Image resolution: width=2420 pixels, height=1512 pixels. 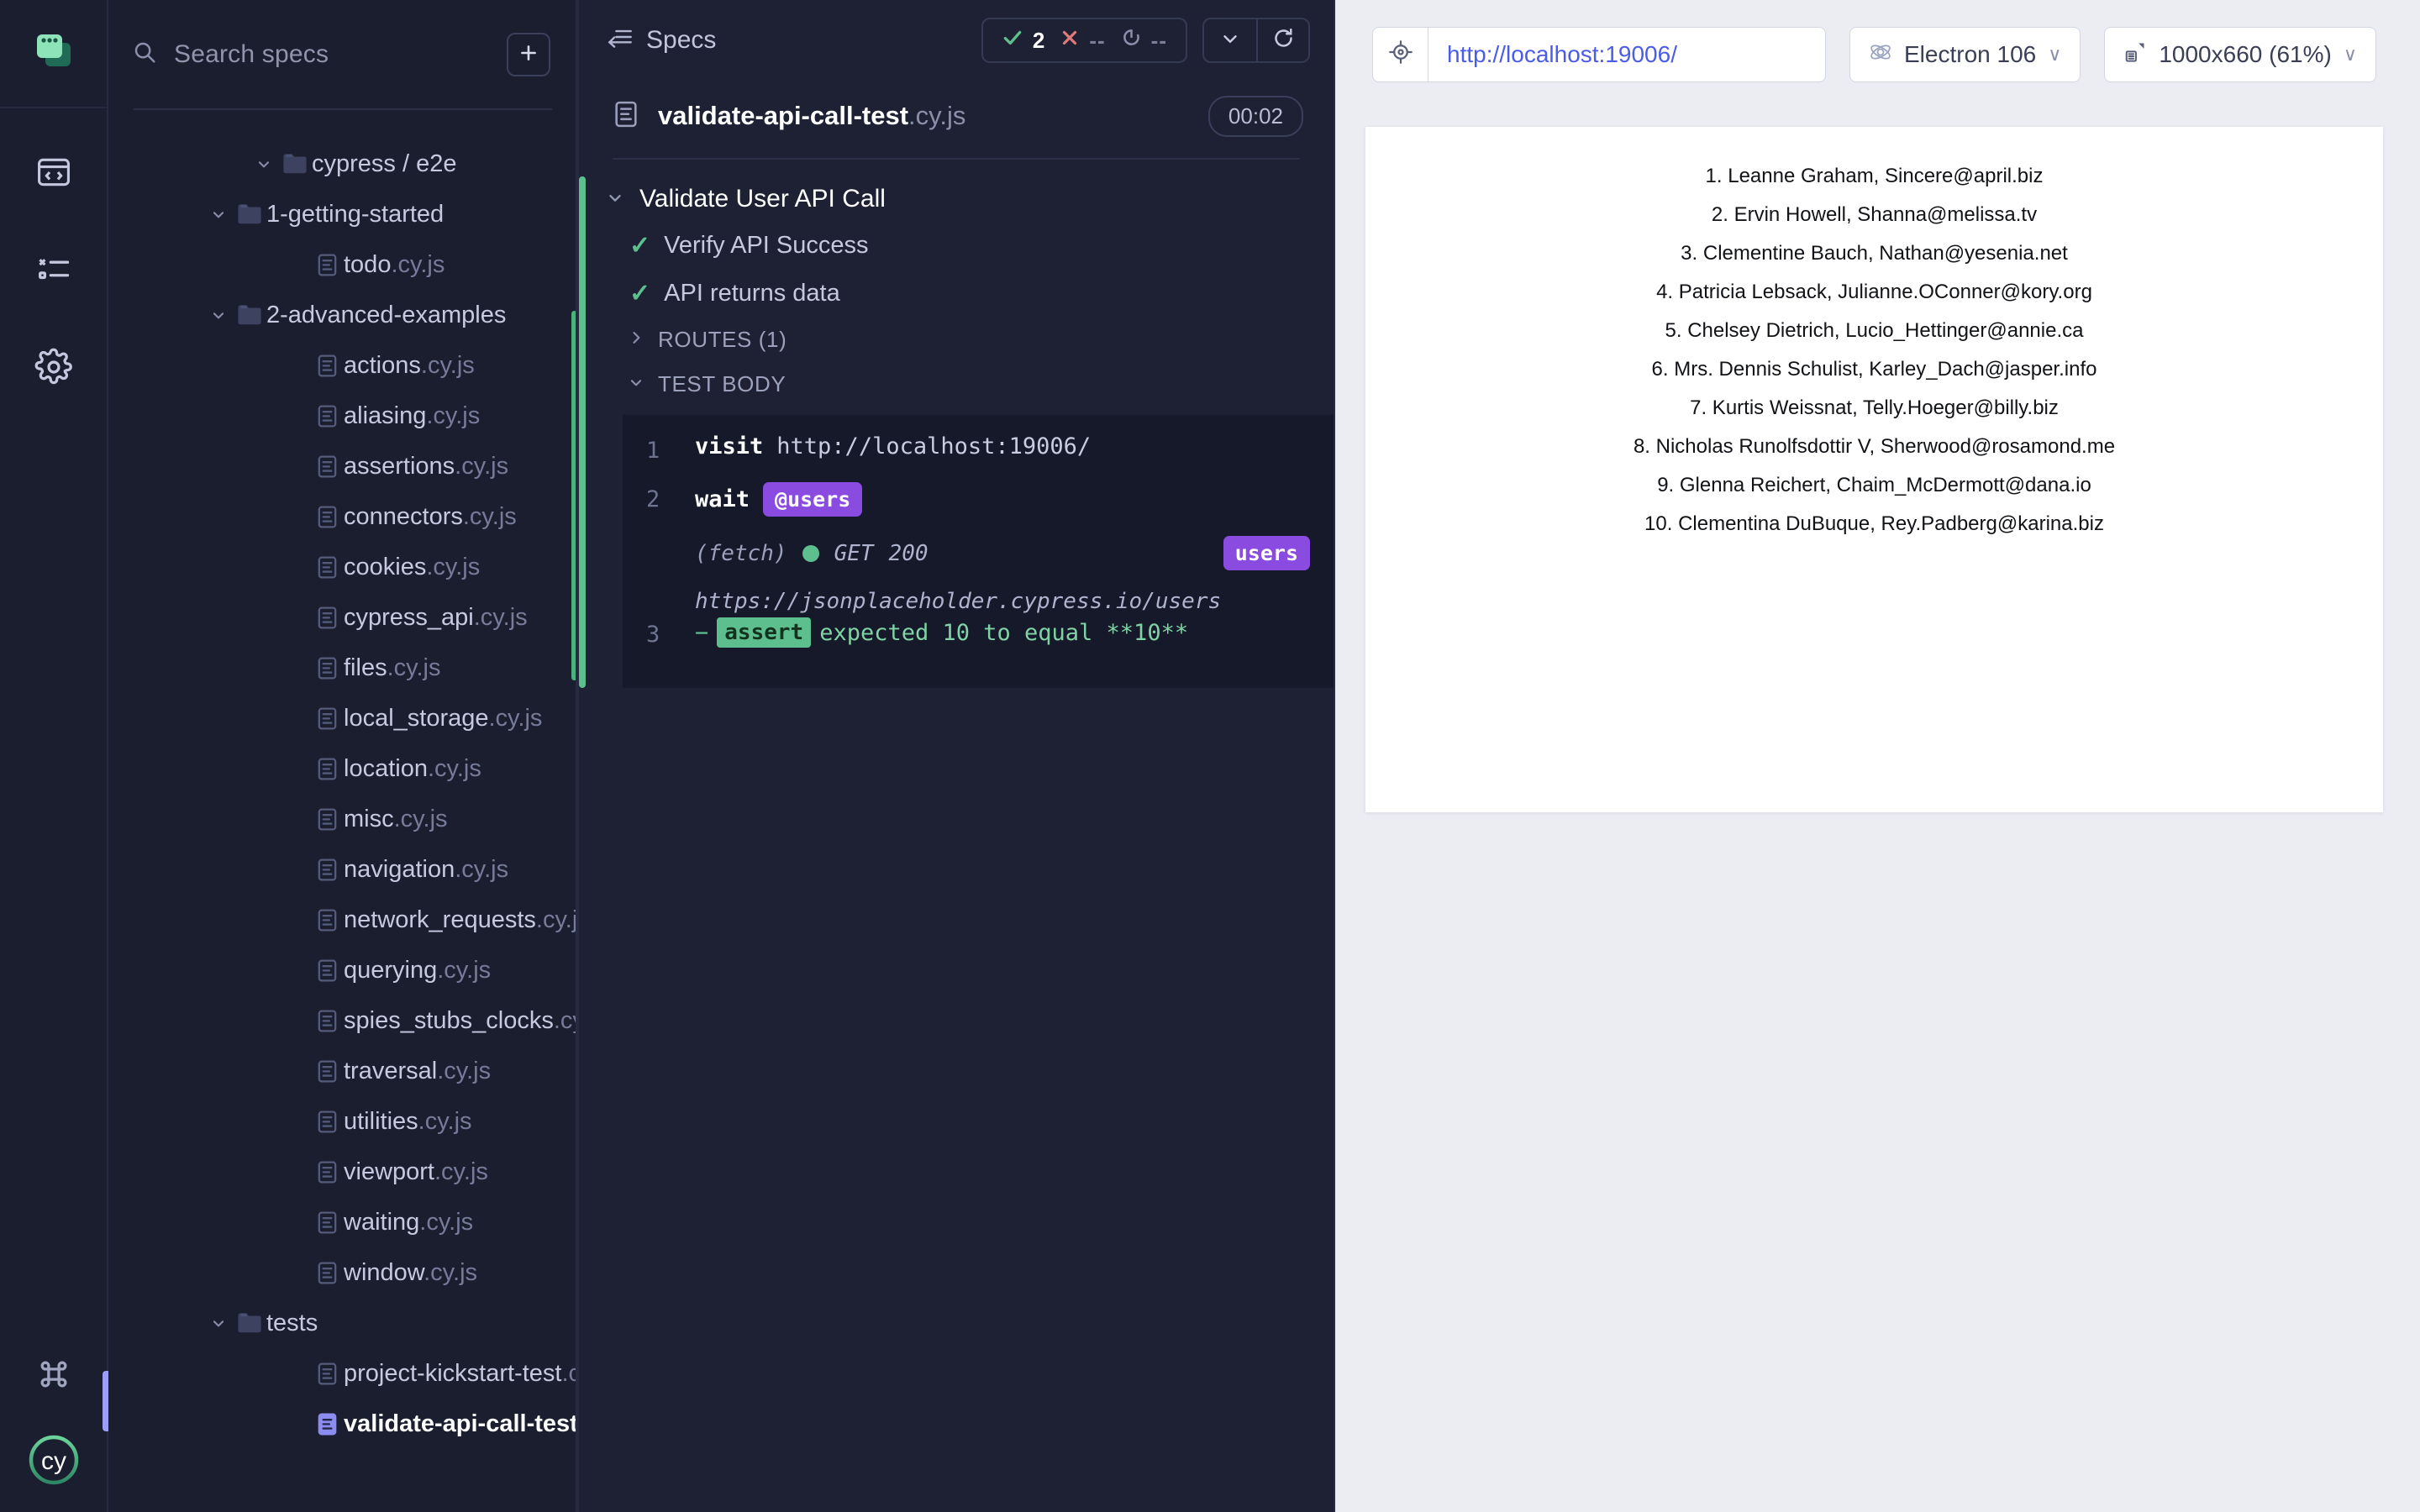 I want to click on sidebar-item-specs, so click(x=54, y=174).